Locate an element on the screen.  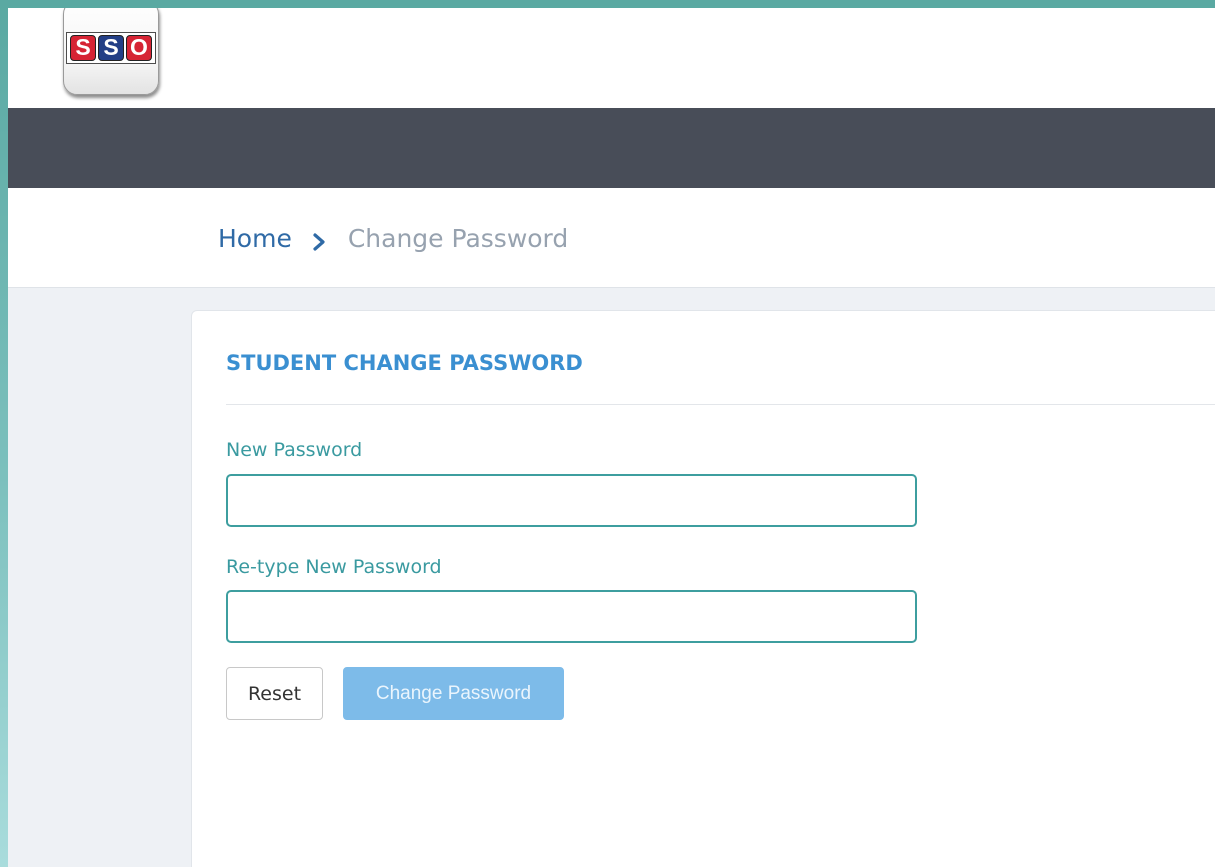
breadcrumb: Home Change Password is located at coordinates (393, 238).